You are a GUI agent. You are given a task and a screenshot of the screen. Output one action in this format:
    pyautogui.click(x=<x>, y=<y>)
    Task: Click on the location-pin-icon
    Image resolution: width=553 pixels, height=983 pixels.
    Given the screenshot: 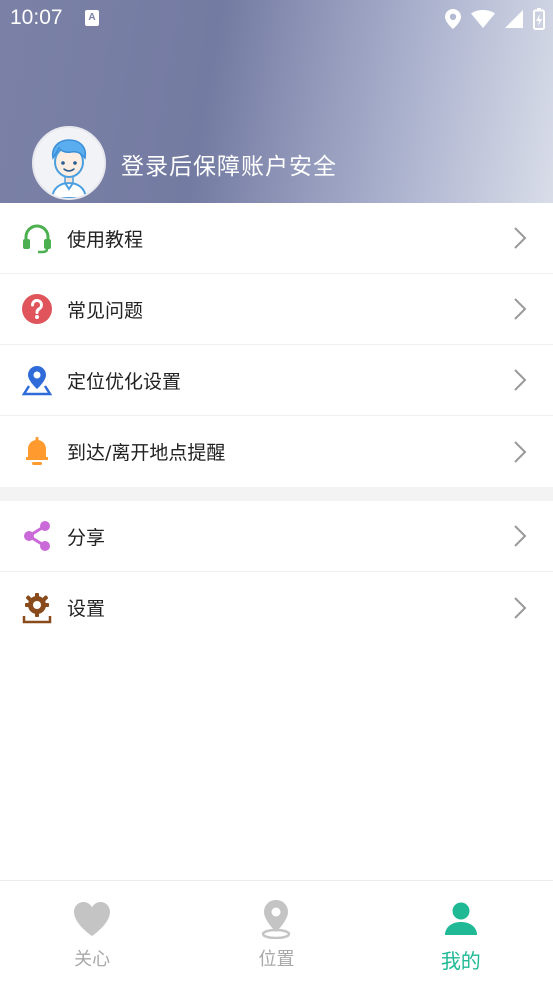 What is the action you would take?
    pyautogui.click(x=276, y=919)
    